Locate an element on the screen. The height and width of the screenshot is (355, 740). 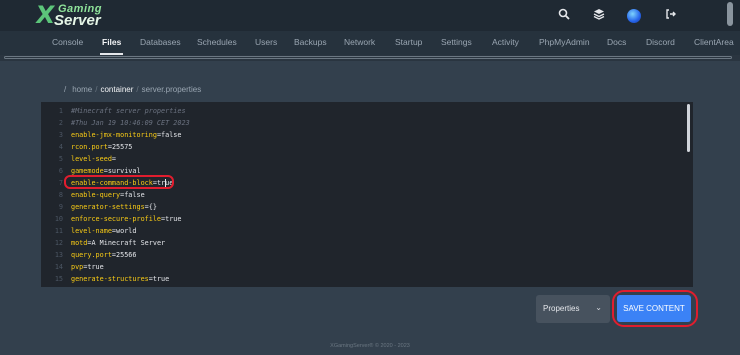
line-code: generator-settings={} is located at coordinates (114, 207).